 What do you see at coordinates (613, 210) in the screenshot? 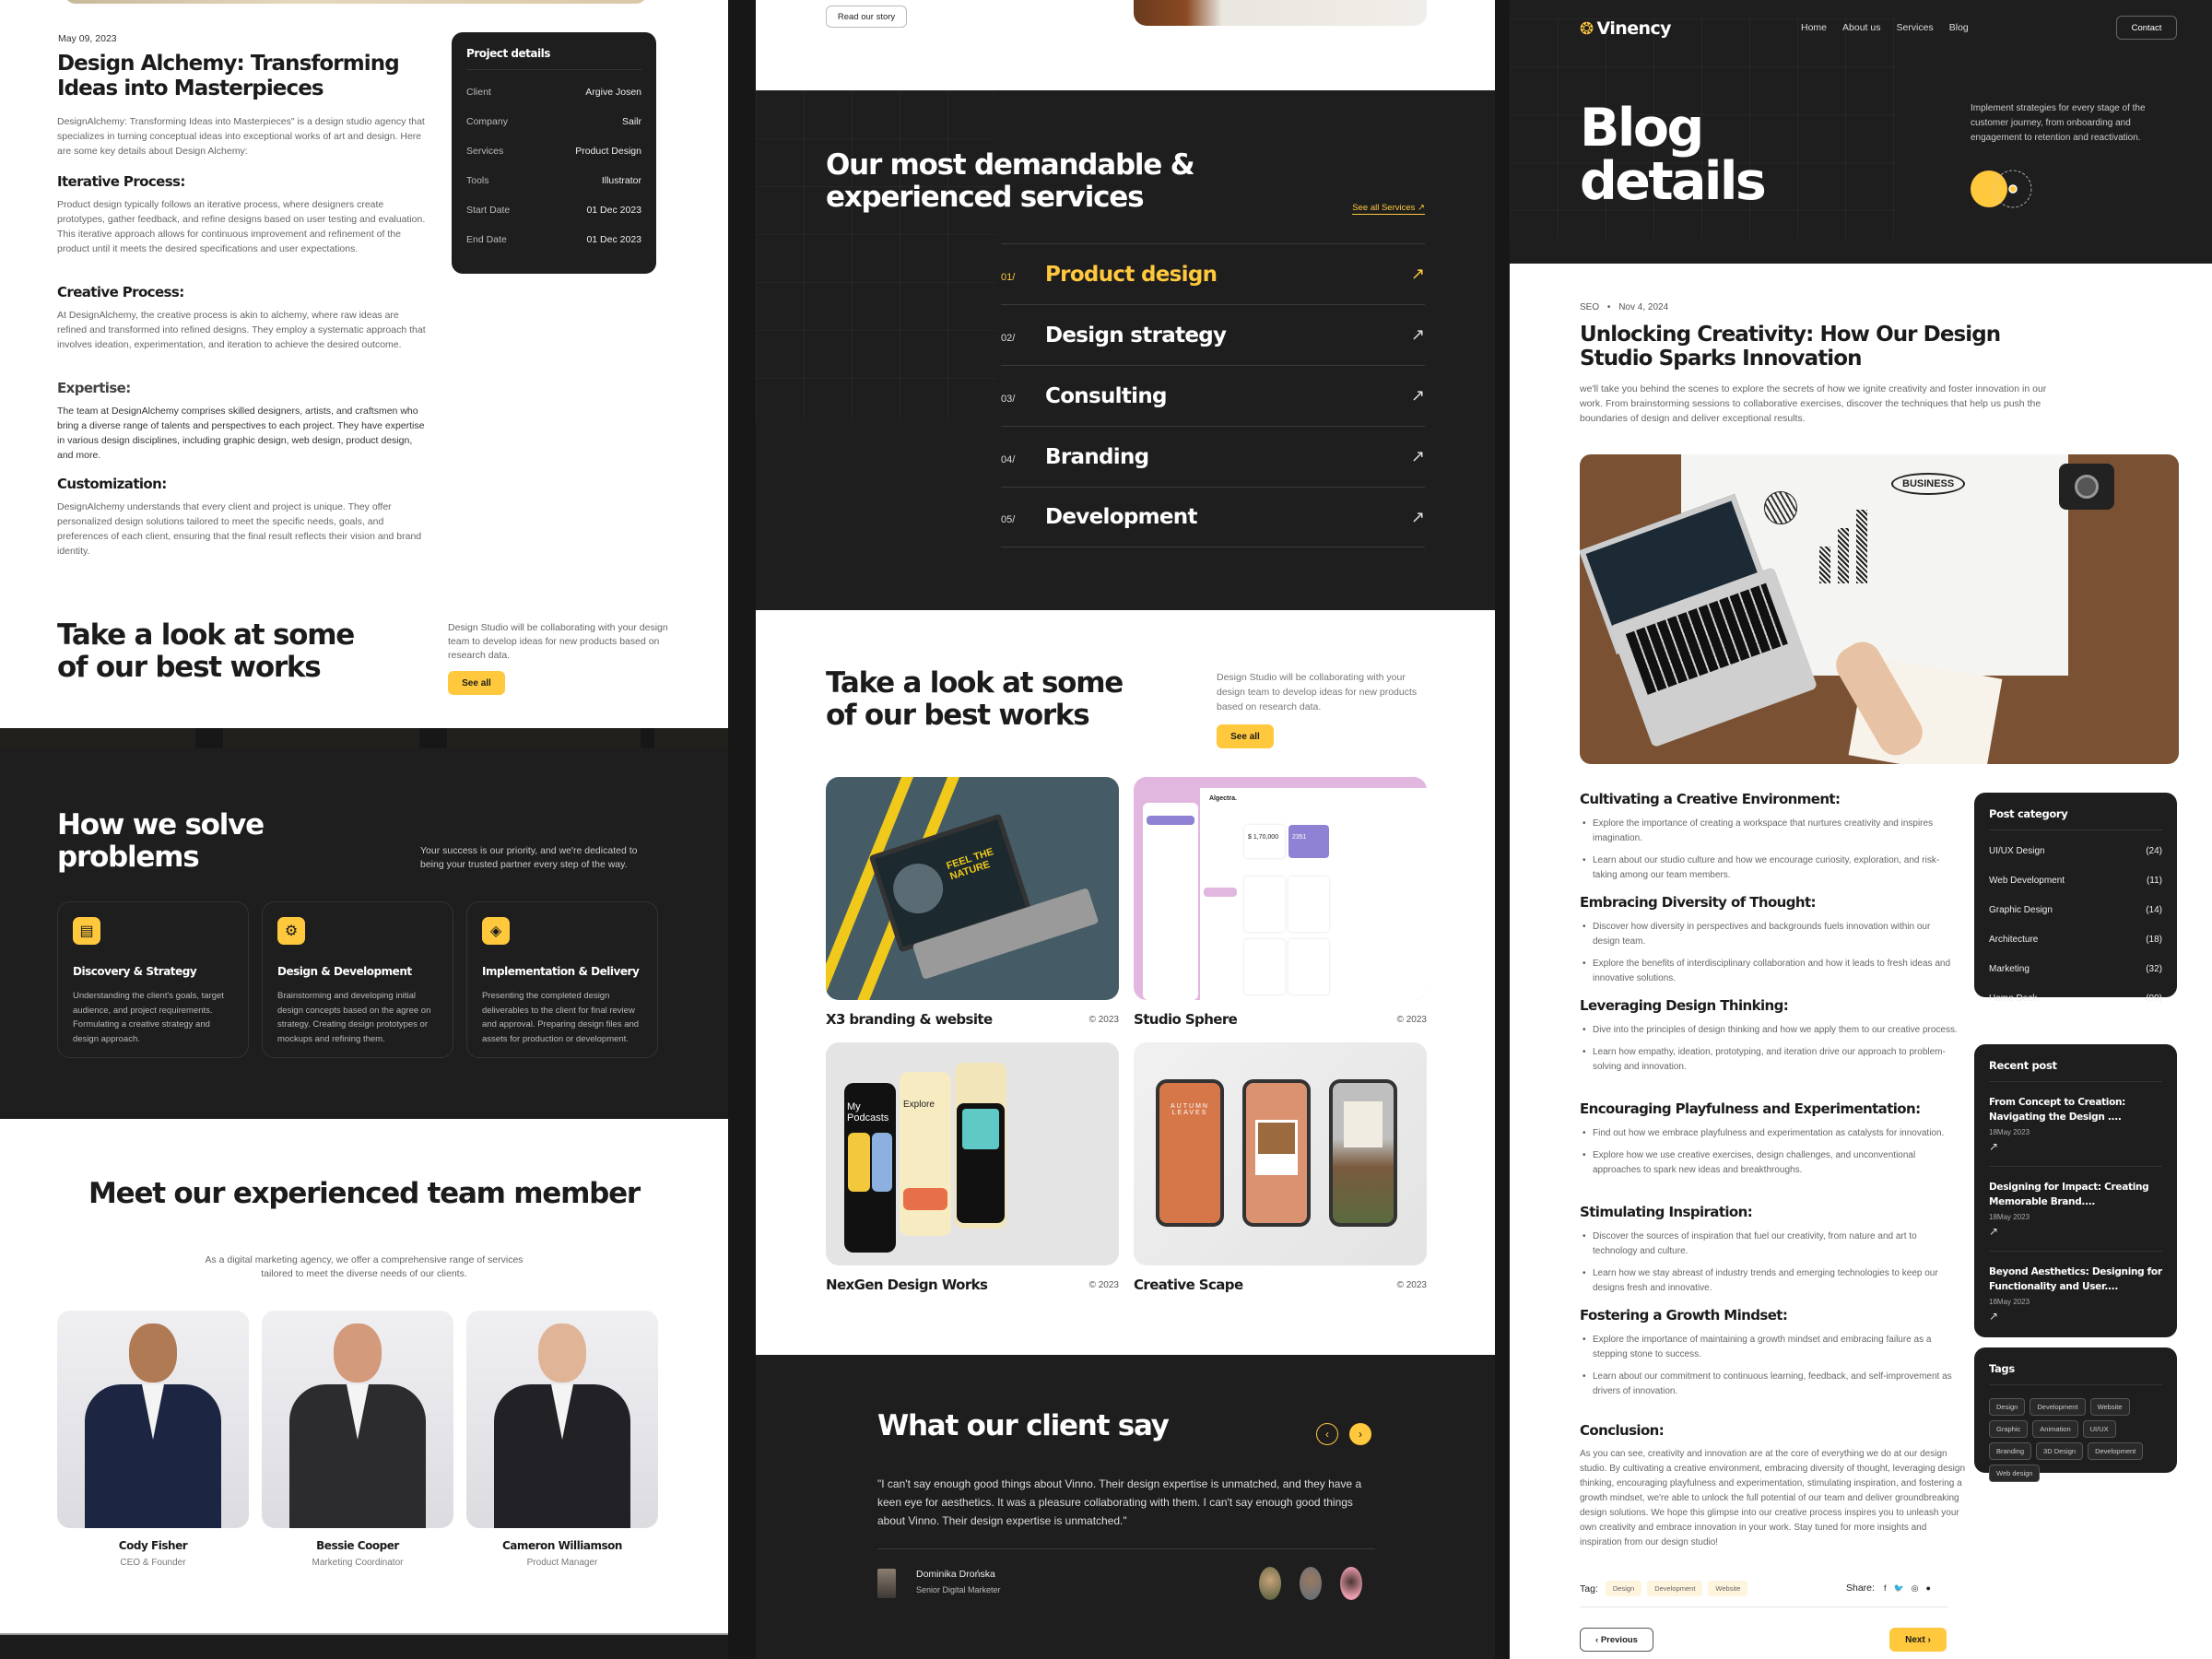
I see `detail-value: 01 Dec 2023` at bounding box center [613, 210].